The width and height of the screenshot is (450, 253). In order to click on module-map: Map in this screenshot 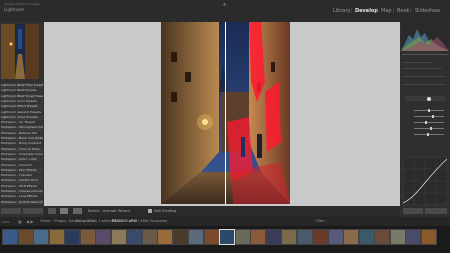, I will do `click(386, 11)`.